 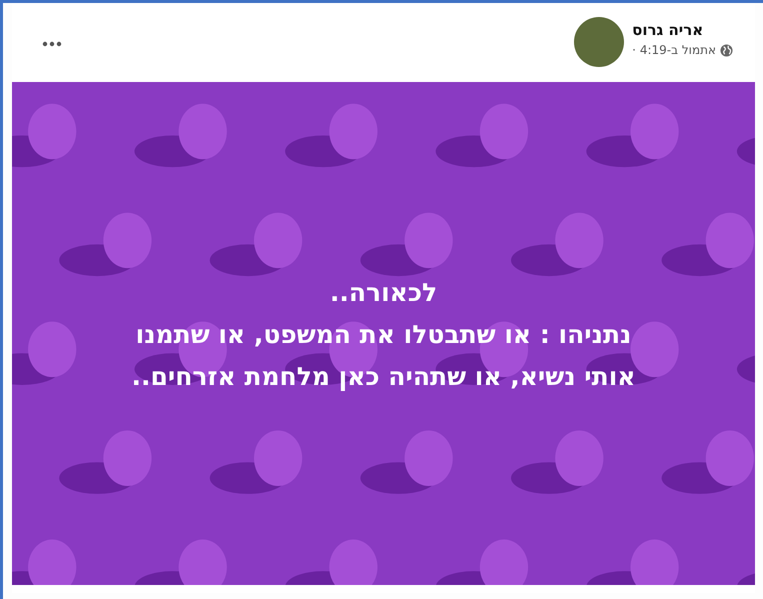 I want to click on post-text-line: אותי נשיא, או שתהיה כאן מלחמת אזרחים.., so click(x=383, y=377).